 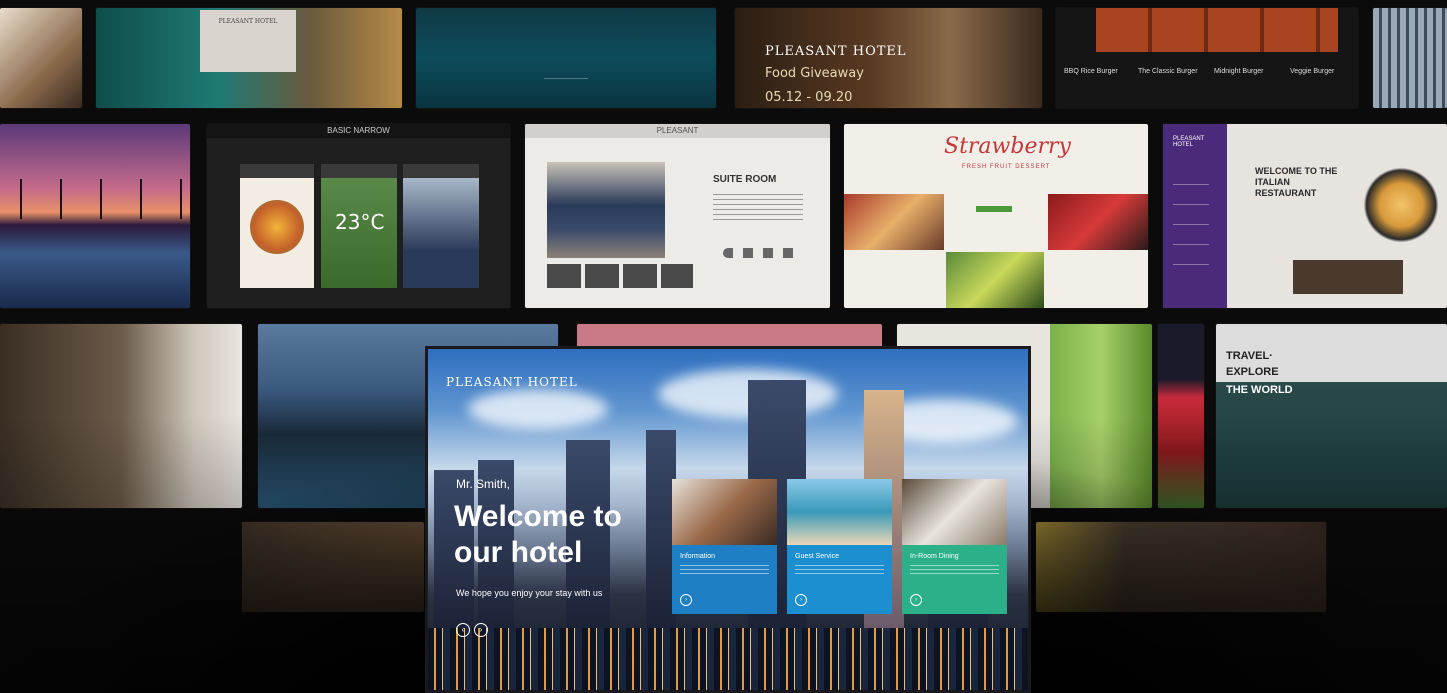 What do you see at coordinates (1217, 30) in the screenshot?
I see `burger-photos` at bounding box center [1217, 30].